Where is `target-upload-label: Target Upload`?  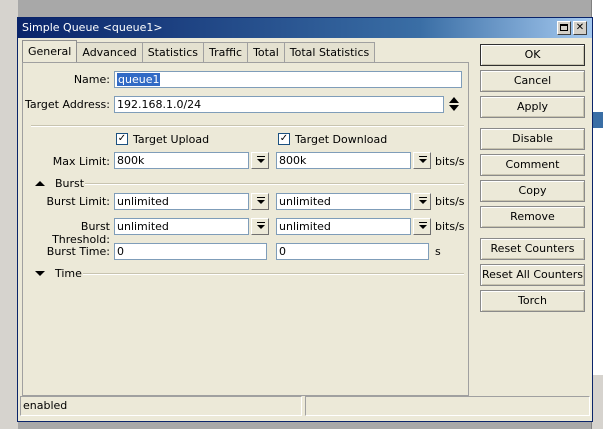
target-upload-label: Target Upload is located at coordinates (171, 139).